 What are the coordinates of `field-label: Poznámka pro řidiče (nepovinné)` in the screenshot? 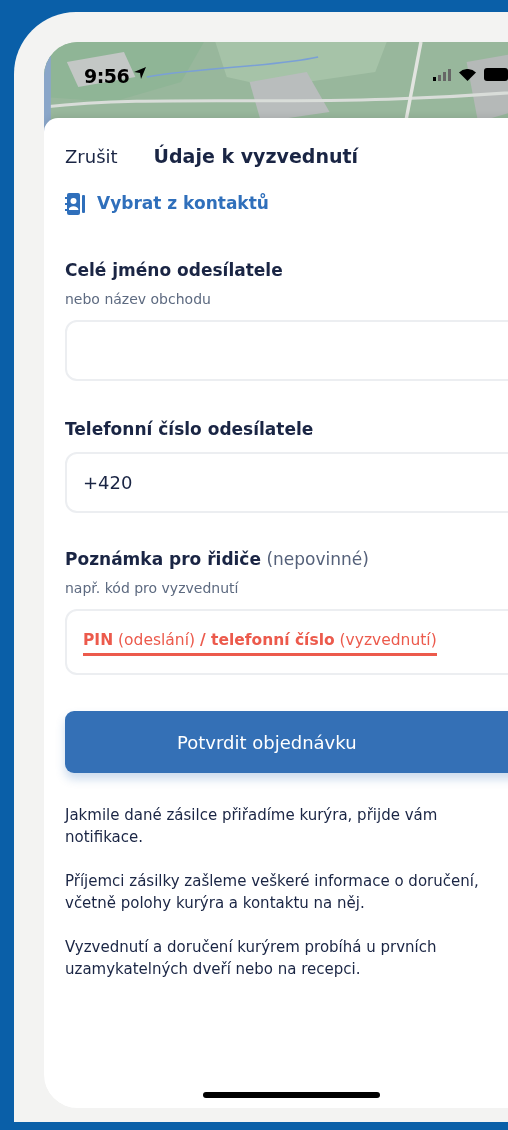 It's located at (217, 559).